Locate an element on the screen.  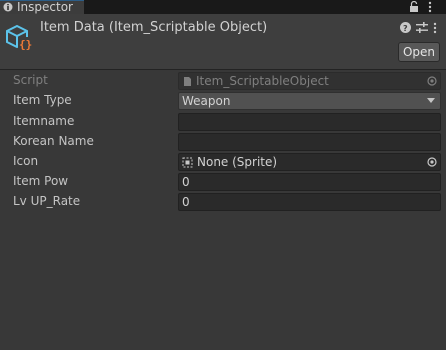
open-button: Open is located at coordinates (419, 52).